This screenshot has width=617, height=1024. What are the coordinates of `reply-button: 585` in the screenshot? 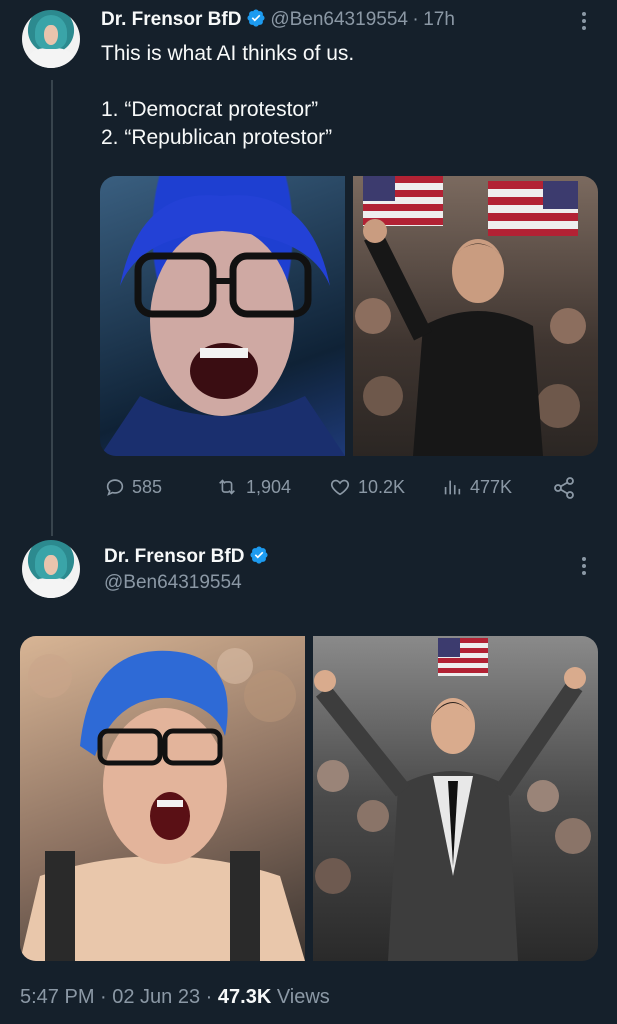 It's located at (133, 487).